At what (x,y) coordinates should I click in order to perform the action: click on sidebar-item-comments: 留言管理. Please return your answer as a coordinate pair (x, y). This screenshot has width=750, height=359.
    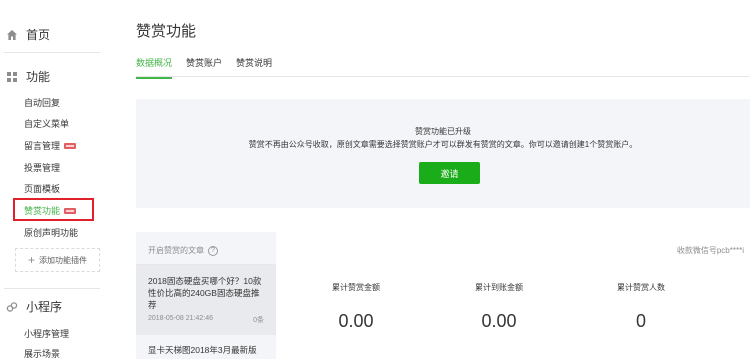
    Looking at the image, I should click on (50, 145).